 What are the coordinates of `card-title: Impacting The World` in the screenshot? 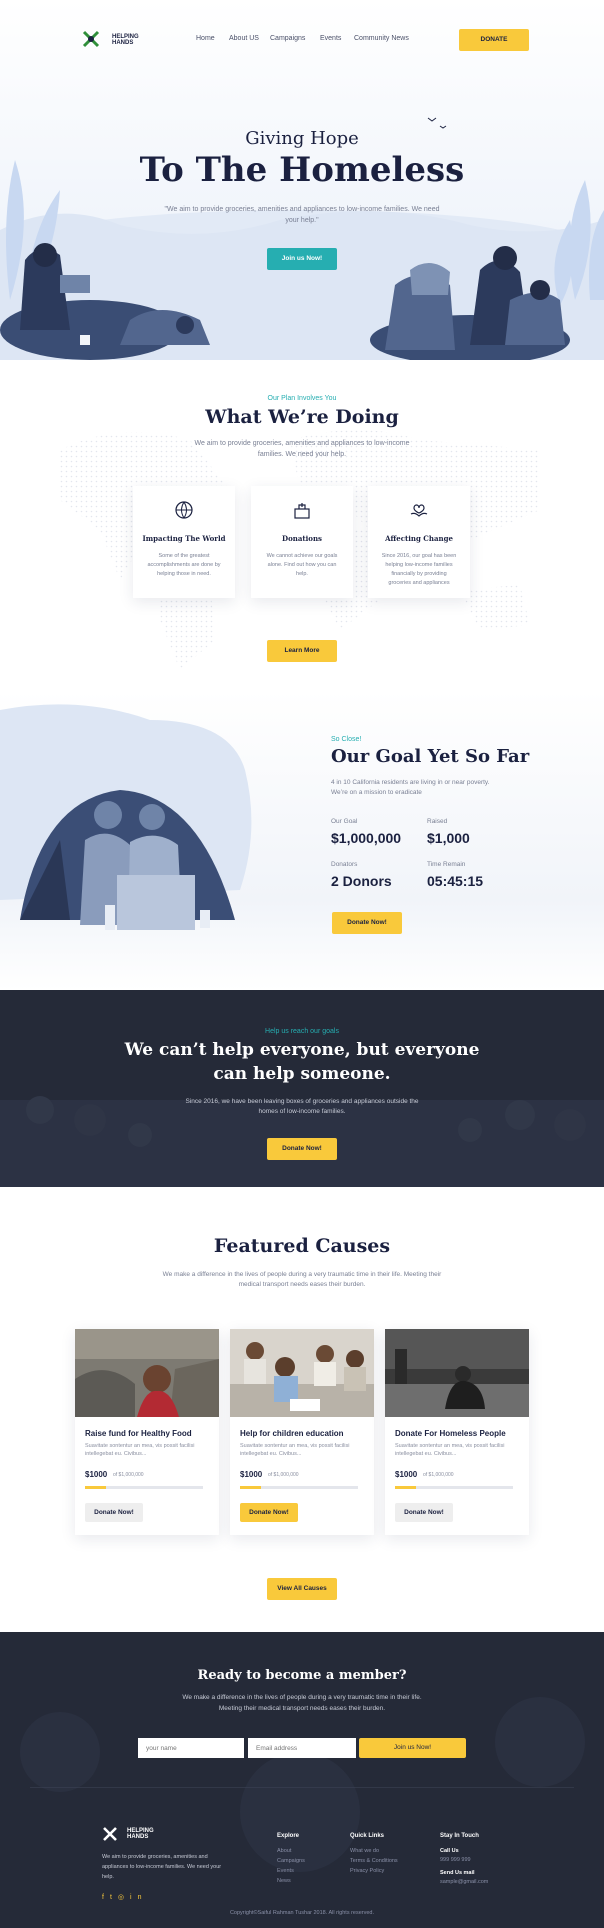 It's located at (184, 538).